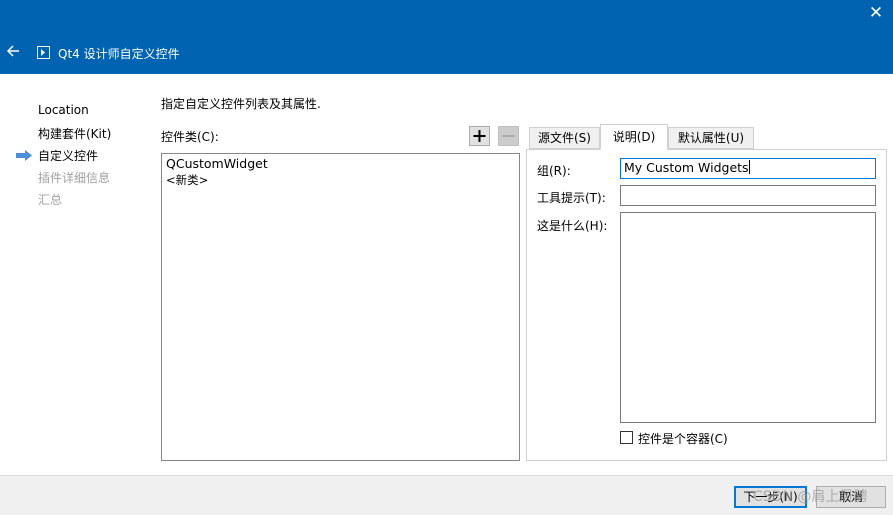  What do you see at coordinates (43, 52) in the screenshot?
I see `window-icon` at bounding box center [43, 52].